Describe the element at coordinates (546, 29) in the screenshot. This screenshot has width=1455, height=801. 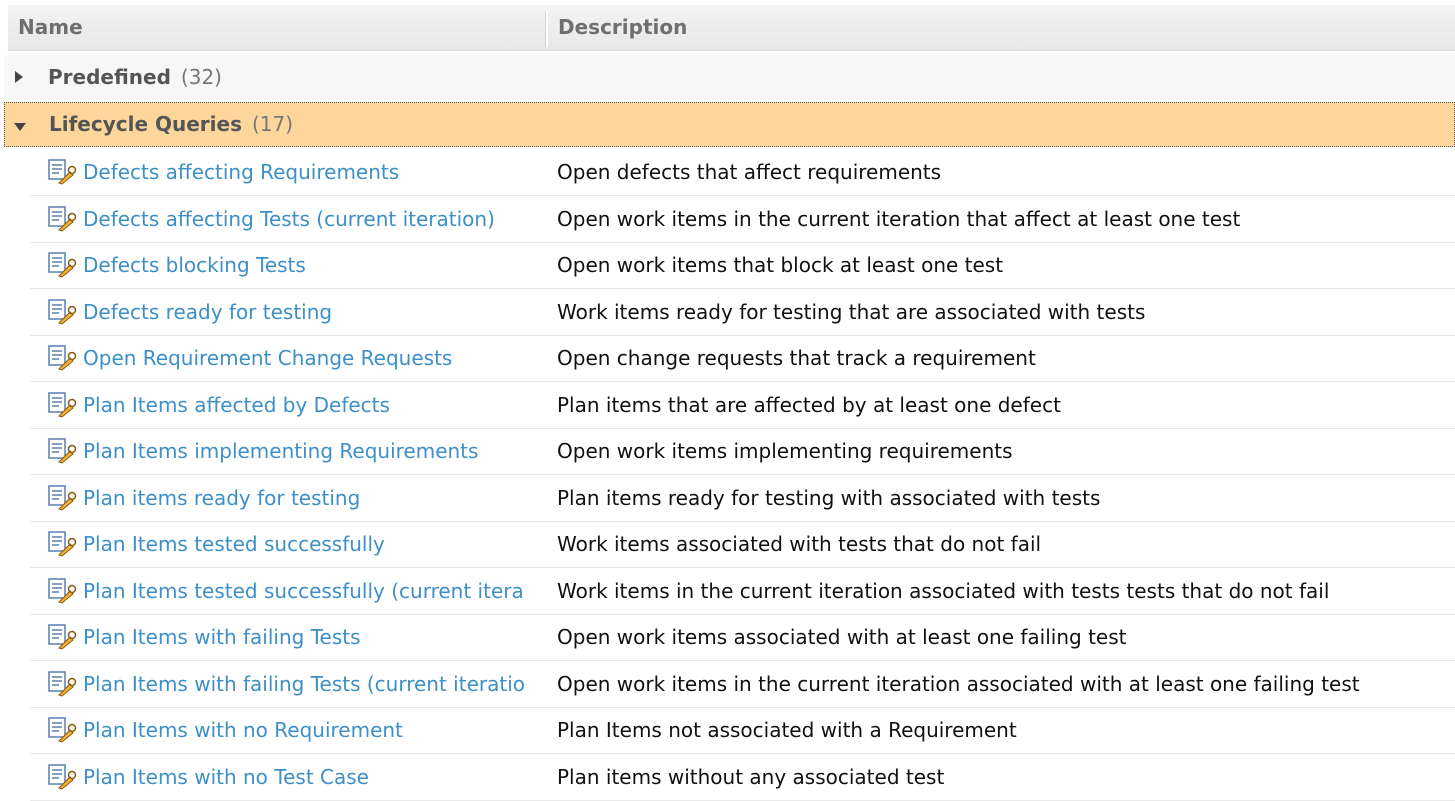
I see `column-resize-handle` at that location.